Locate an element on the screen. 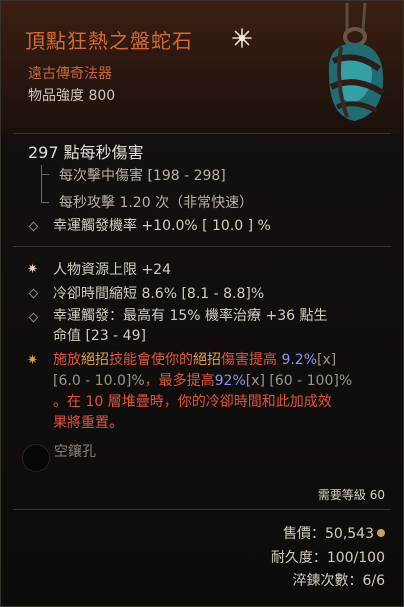 This screenshot has width=404, height=607. temper-count: 淬鍊次數：6/6 is located at coordinates (338, 581).